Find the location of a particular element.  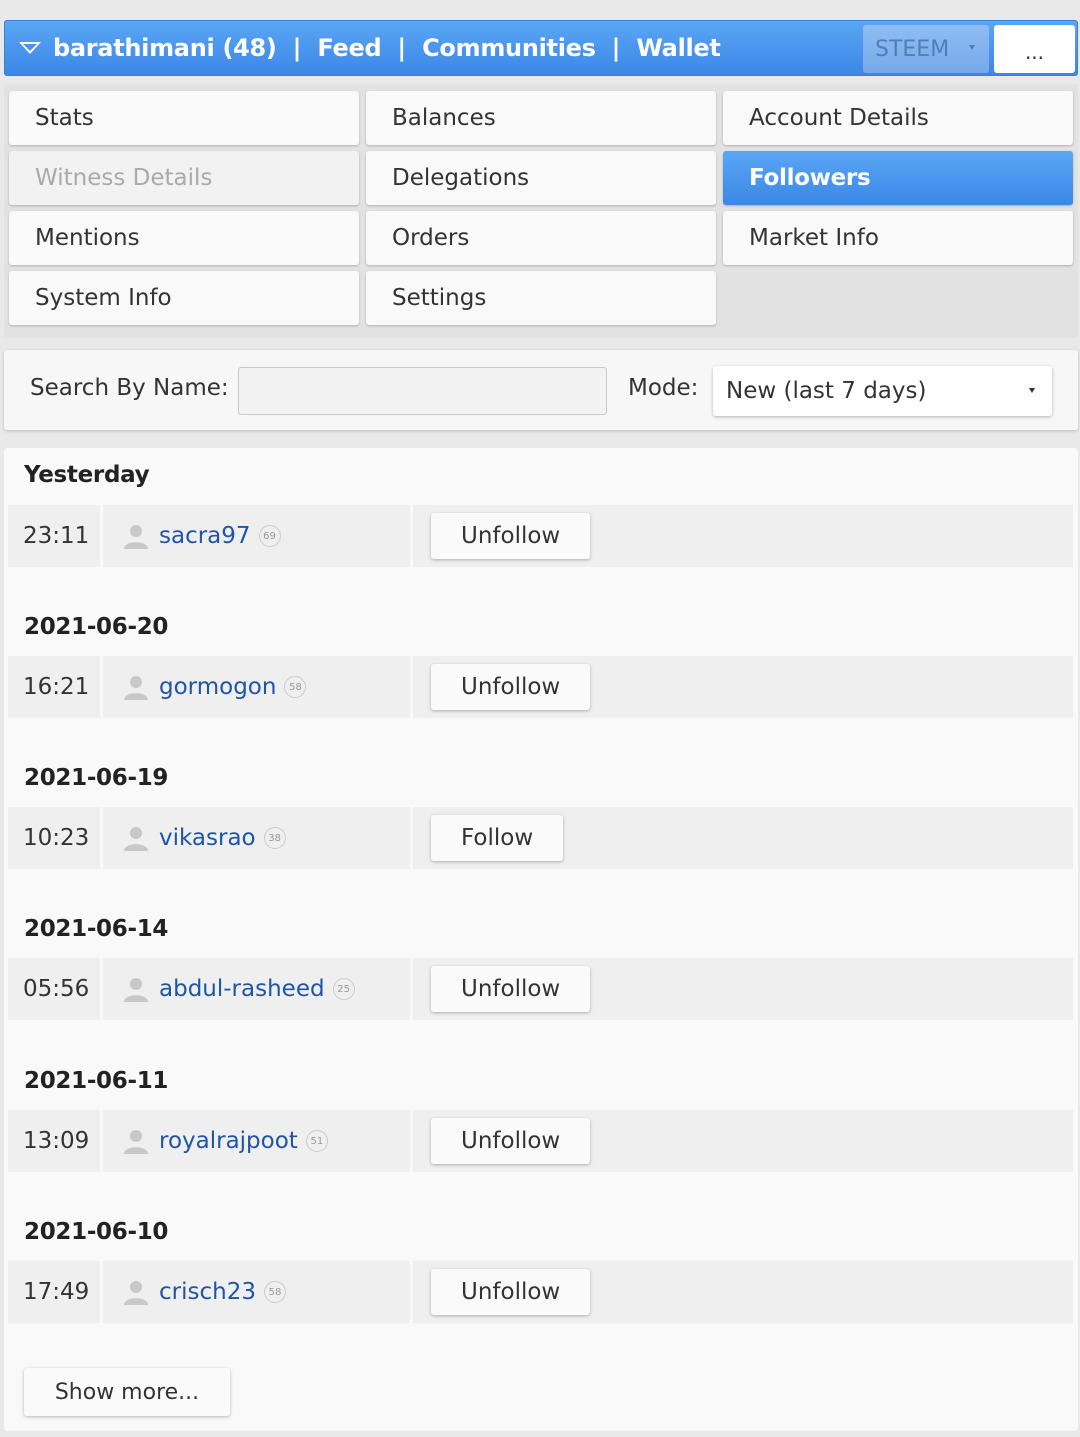

filter-bar: Search By Name: Mode: New (last 7 days) is located at coordinates (541, 390).